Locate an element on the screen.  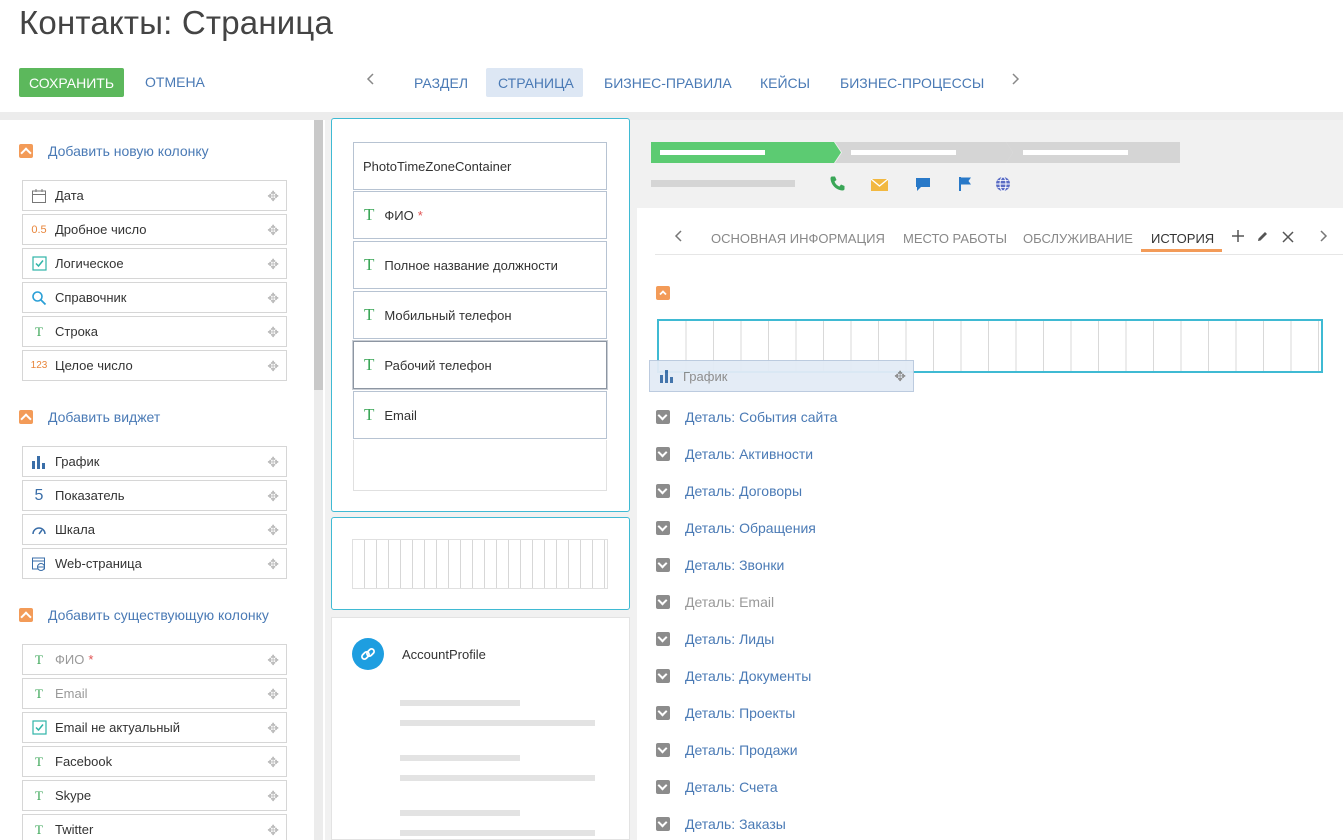
detail-sales: Деталь: Продажи is located at coordinates (727, 750).